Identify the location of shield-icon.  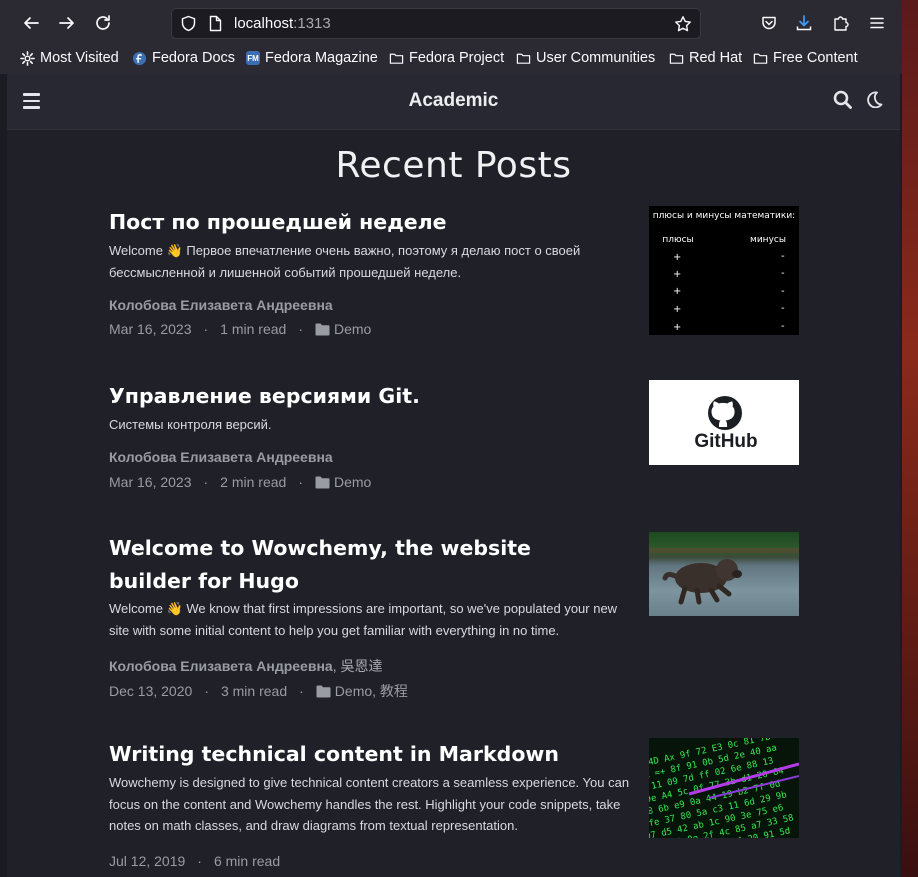
(188, 23).